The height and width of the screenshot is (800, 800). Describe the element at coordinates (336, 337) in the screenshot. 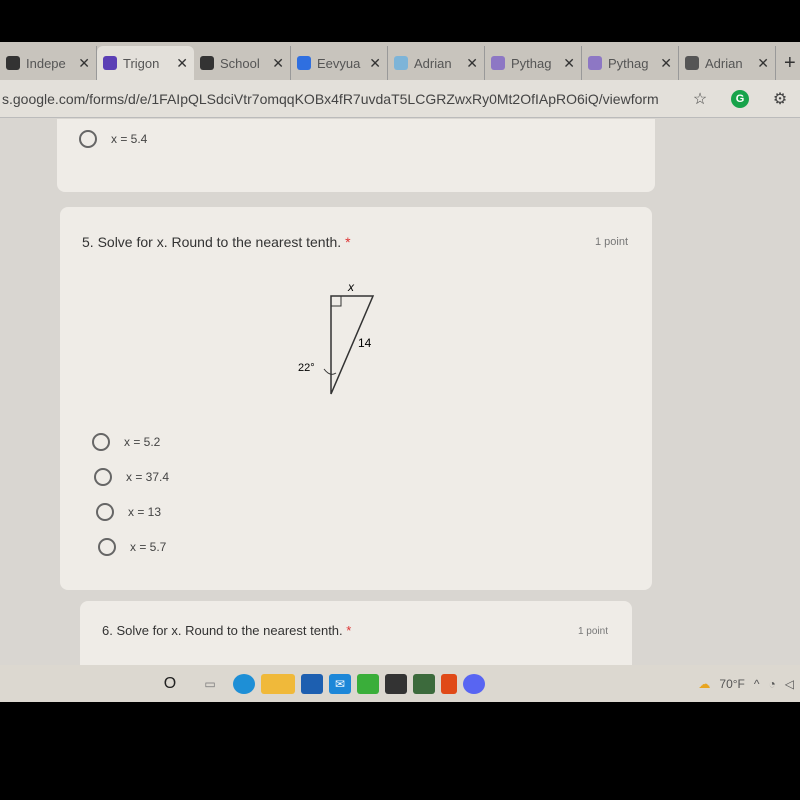

I see `triangle-figure: x 14 22°` at that location.